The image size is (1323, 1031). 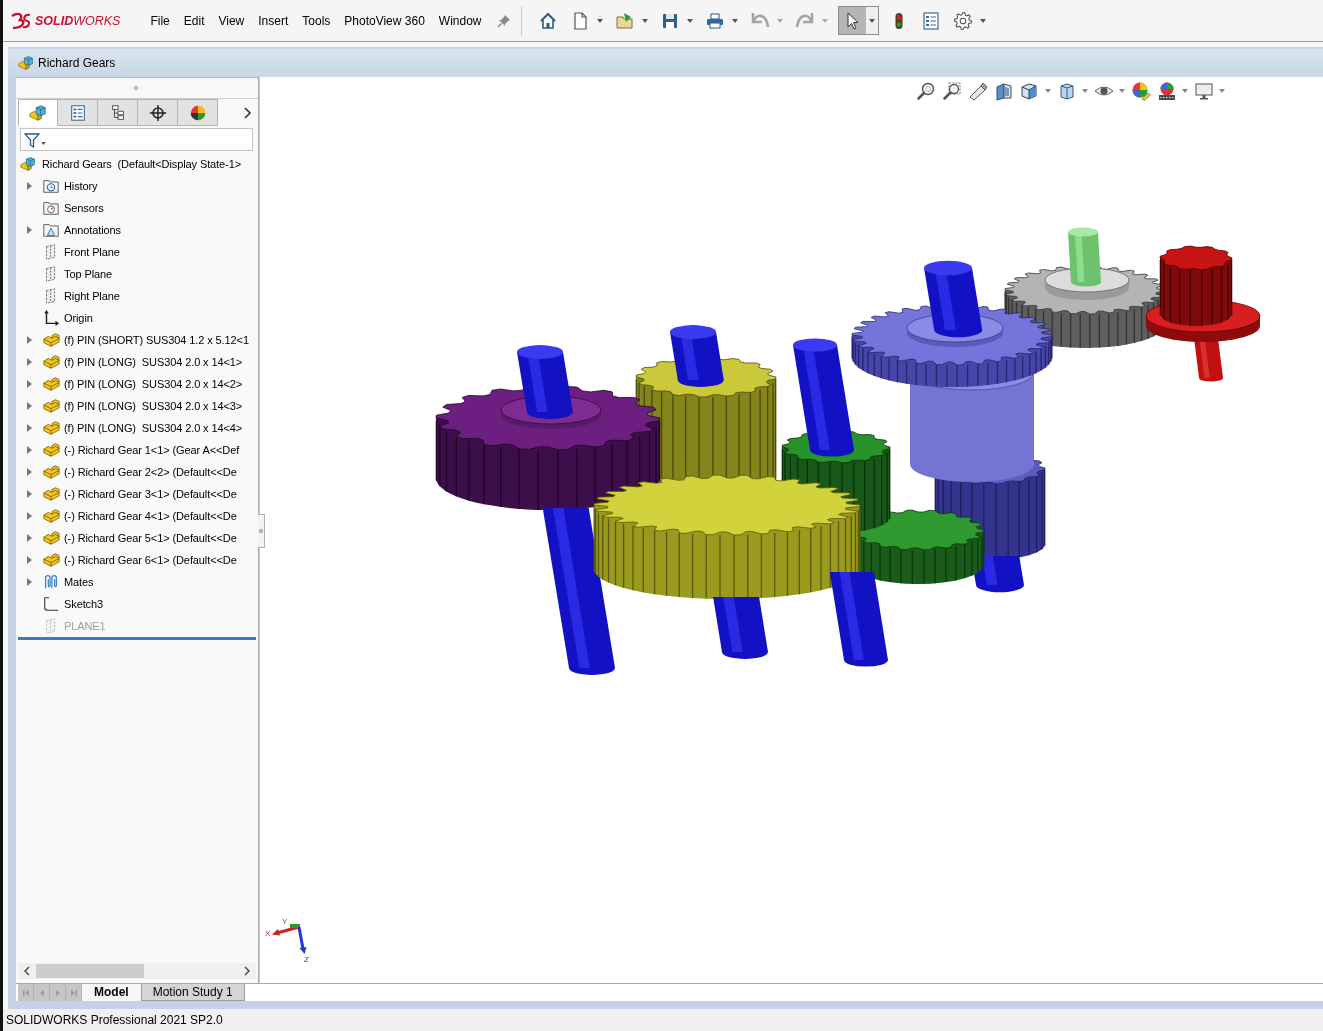 What do you see at coordinates (141, 450) in the screenshot?
I see `tree-item: (-) Richard Gear 1<1> (Gear A<<Def` at bounding box center [141, 450].